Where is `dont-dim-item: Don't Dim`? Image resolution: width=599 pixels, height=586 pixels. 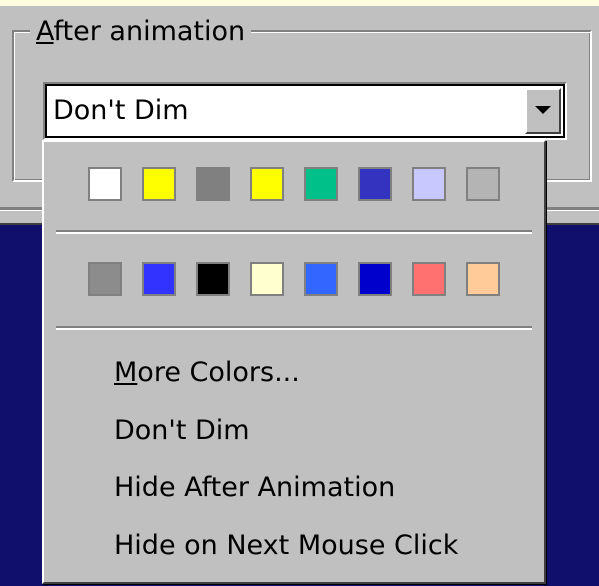 dont-dim-item: Don't Dim is located at coordinates (182, 431).